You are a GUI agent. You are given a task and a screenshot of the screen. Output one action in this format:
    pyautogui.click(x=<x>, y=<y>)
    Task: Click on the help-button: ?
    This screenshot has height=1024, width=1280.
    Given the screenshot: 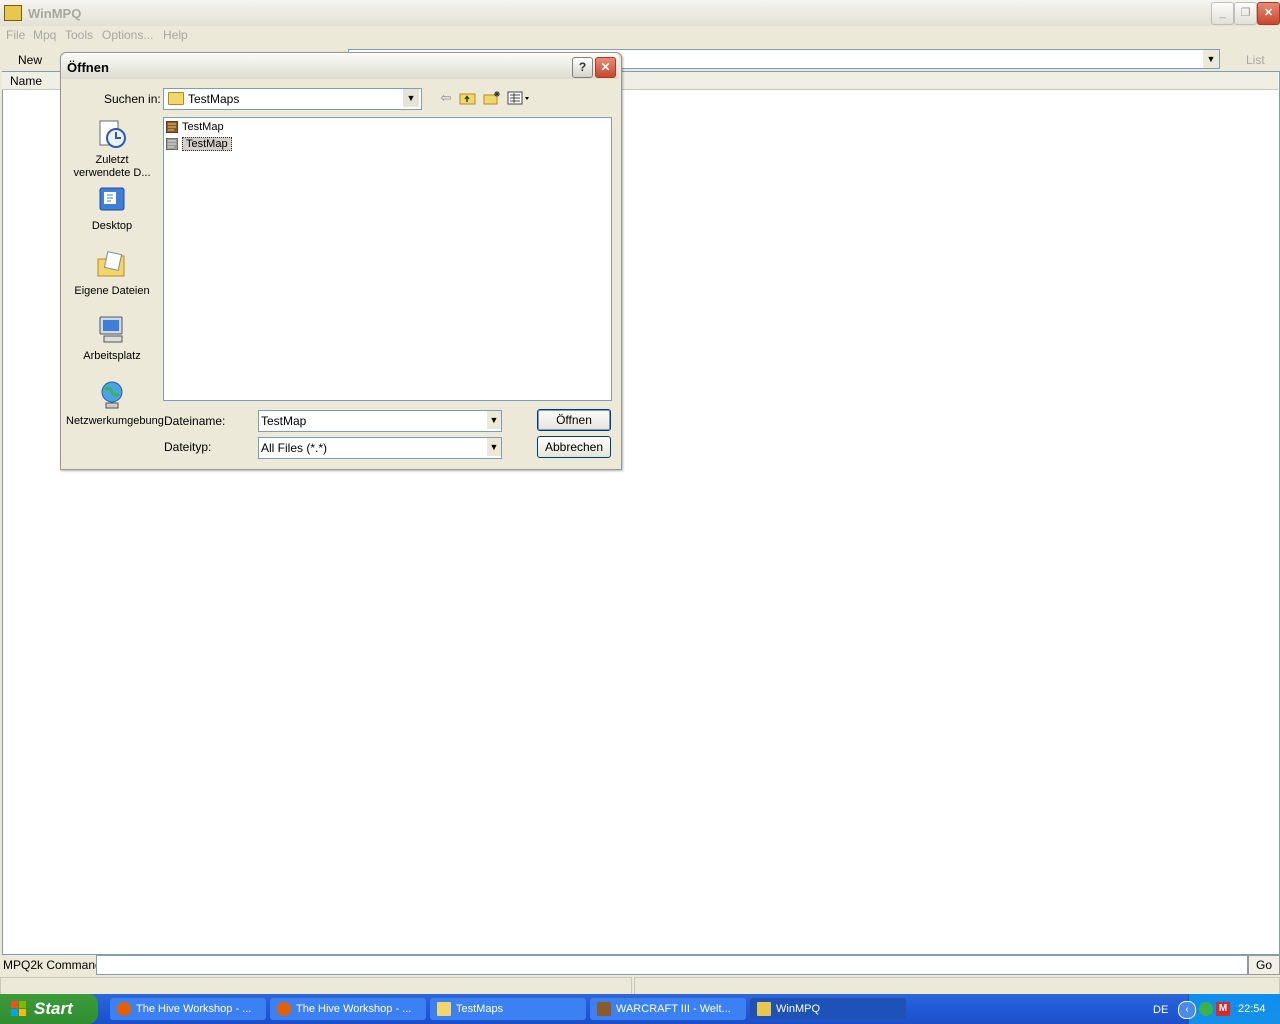 What is the action you would take?
    pyautogui.click(x=582, y=67)
    